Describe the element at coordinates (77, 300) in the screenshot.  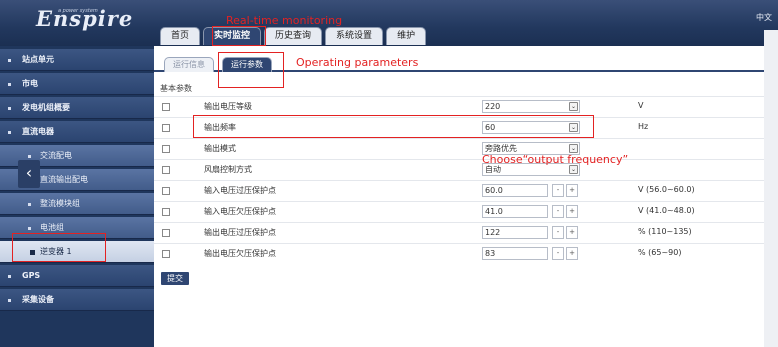
I see `sidebar-item-collection-device: 采集设备` at that location.